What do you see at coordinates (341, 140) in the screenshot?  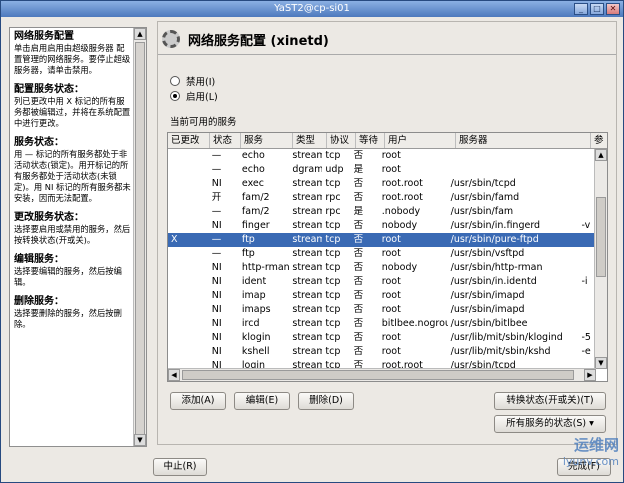 I see `column-header: 协议` at bounding box center [341, 140].